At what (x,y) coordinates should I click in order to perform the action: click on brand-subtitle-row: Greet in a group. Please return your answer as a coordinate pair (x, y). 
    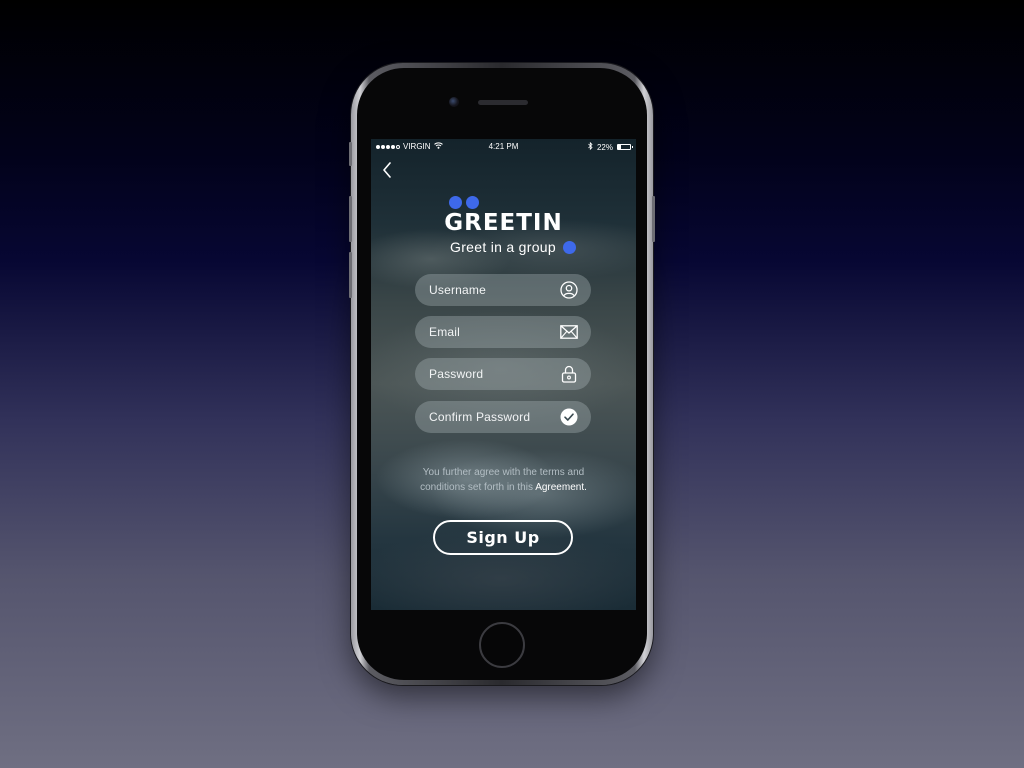
    Looking at the image, I should click on (513, 247).